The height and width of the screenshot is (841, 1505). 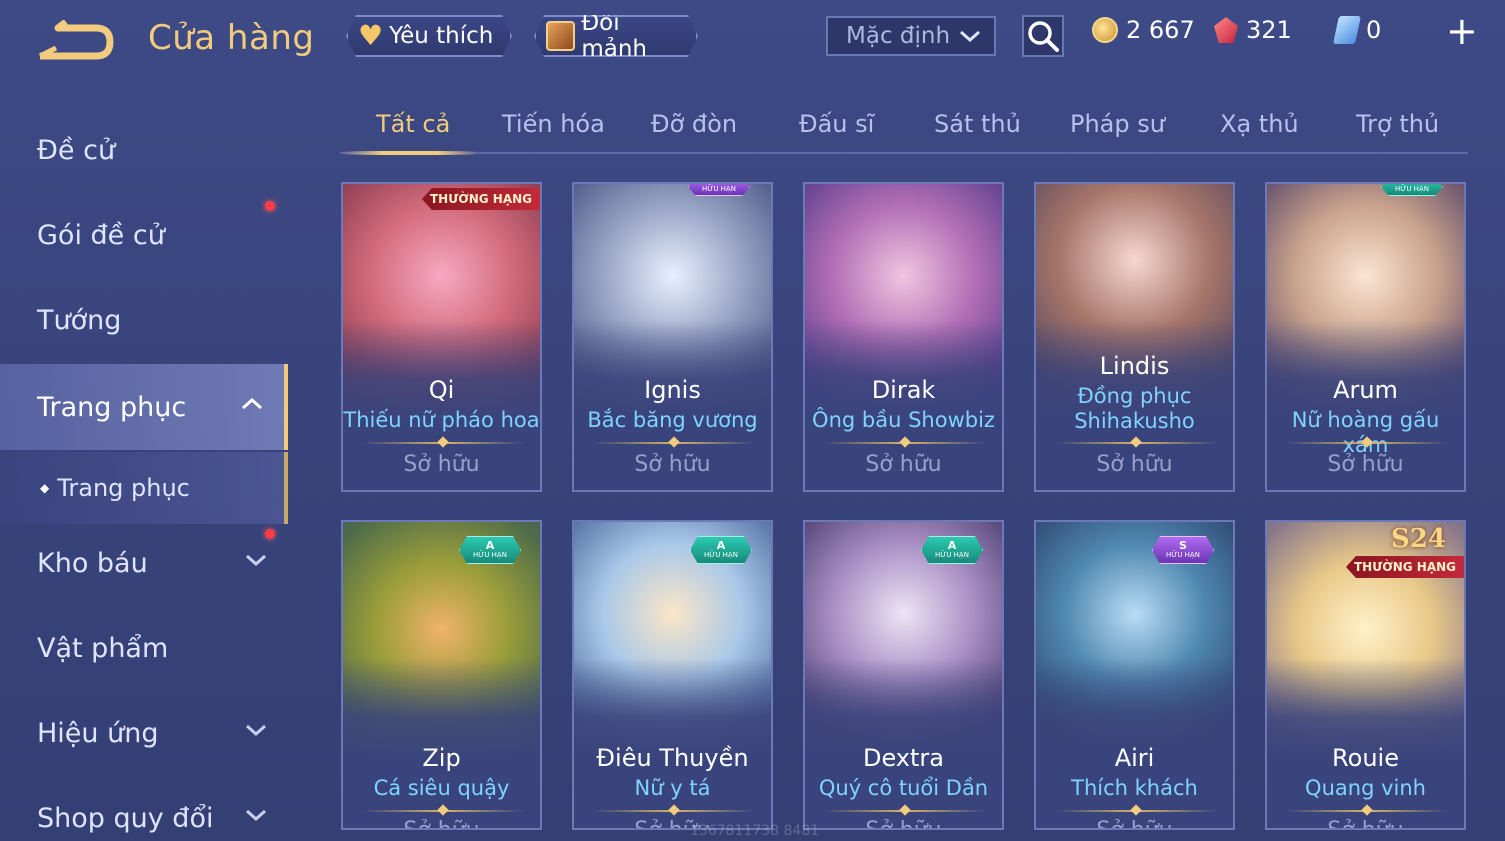 What do you see at coordinates (1259, 124) in the screenshot?
I see `tab-marksman: Xạ thủ` at bounding box center [1259, 124].